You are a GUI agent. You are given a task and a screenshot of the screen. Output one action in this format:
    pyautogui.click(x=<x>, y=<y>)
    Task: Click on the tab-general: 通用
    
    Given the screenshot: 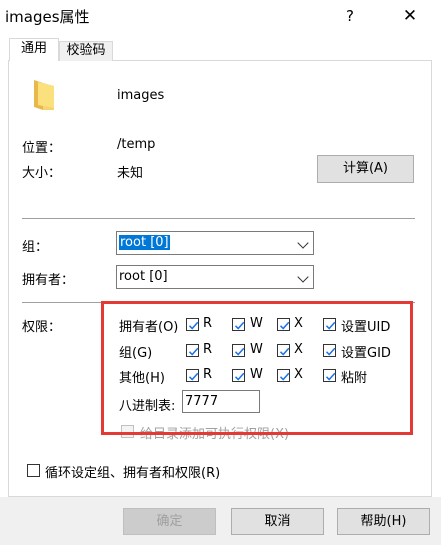 What is the action you would take?
    pyautogui.click(x=34, y=49)
    